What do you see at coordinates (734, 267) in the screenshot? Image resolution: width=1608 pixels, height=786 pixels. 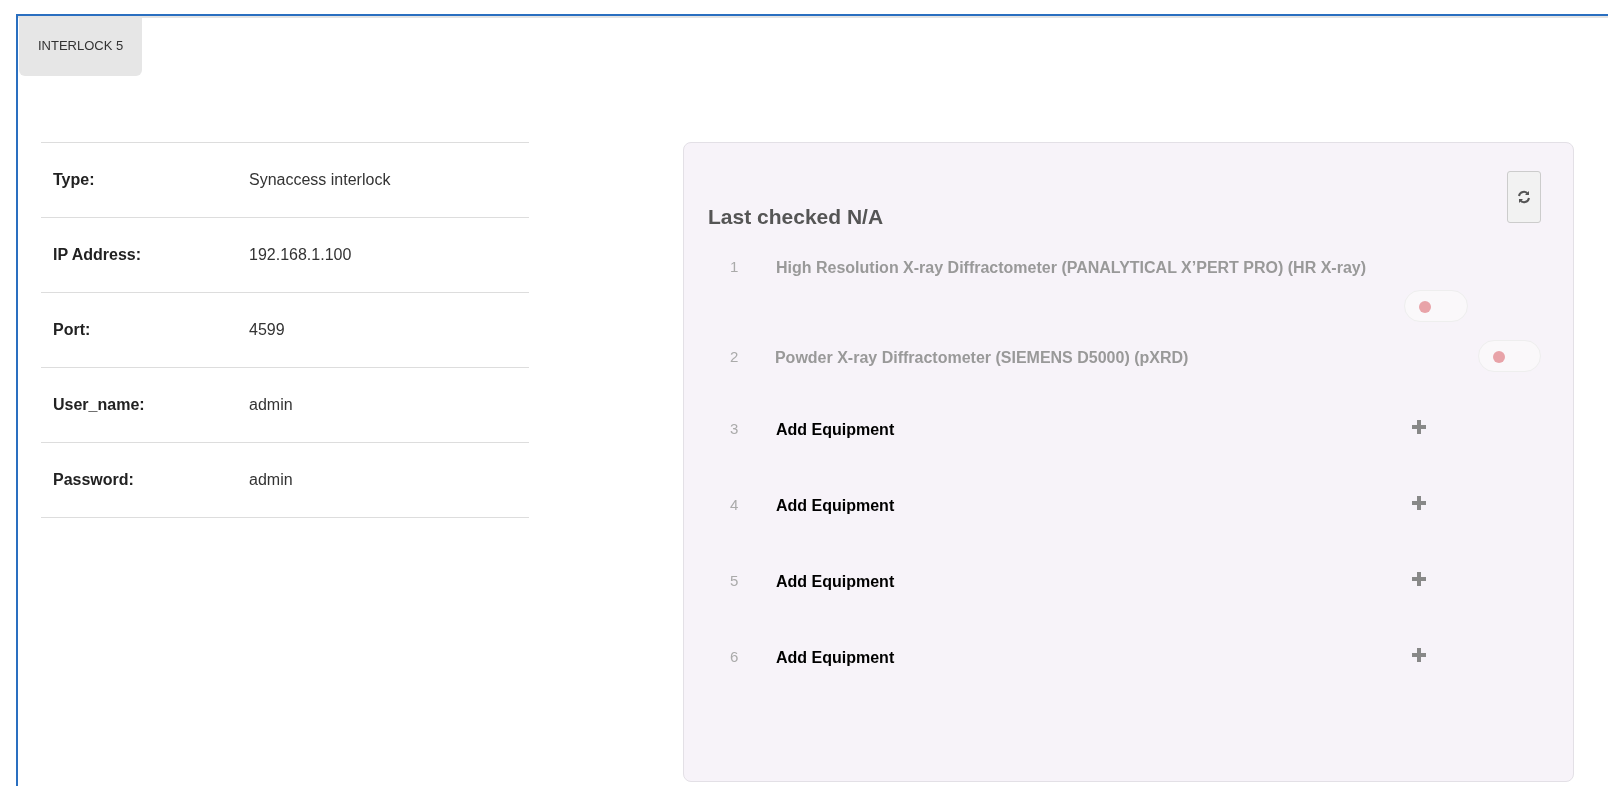 I see `slot-number: 1` at bounding box center [734, 267].